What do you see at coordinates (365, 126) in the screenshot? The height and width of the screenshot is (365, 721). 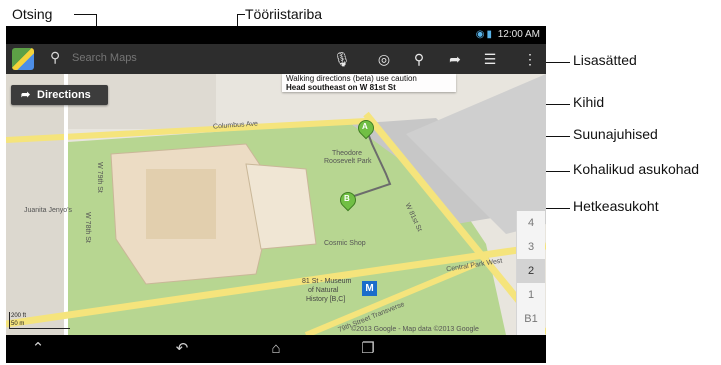 I see `marker-a-label: A` at bounding box center [365, 126].